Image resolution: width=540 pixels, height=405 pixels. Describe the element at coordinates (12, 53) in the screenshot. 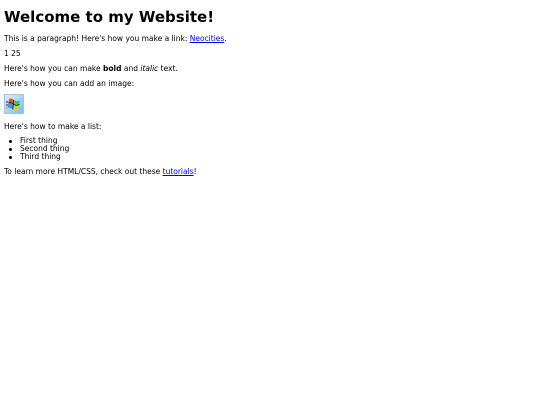

I see `numbers-paragraph: 1 25` at that location.